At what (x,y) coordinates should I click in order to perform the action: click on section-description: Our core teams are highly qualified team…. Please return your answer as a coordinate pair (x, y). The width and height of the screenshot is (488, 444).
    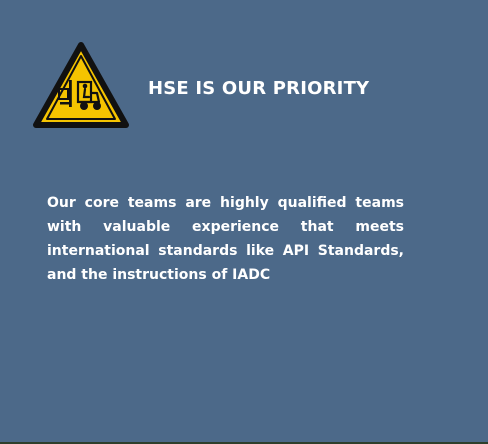
    Looking at the image, I should click on (225, 239).